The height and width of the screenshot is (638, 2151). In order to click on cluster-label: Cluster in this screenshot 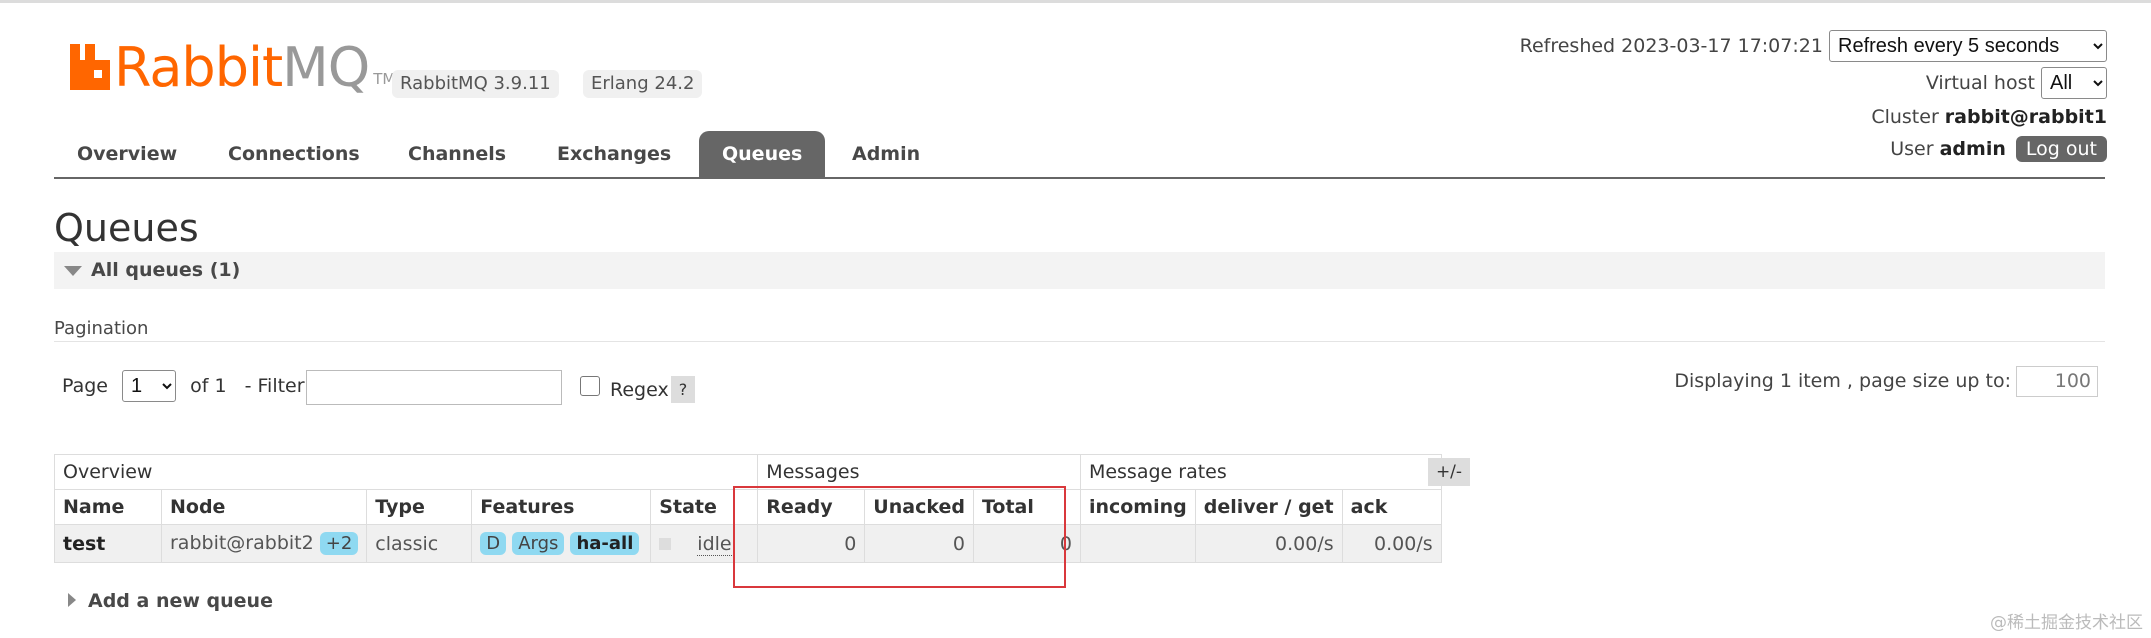, I will do `click(1905, 117)`.